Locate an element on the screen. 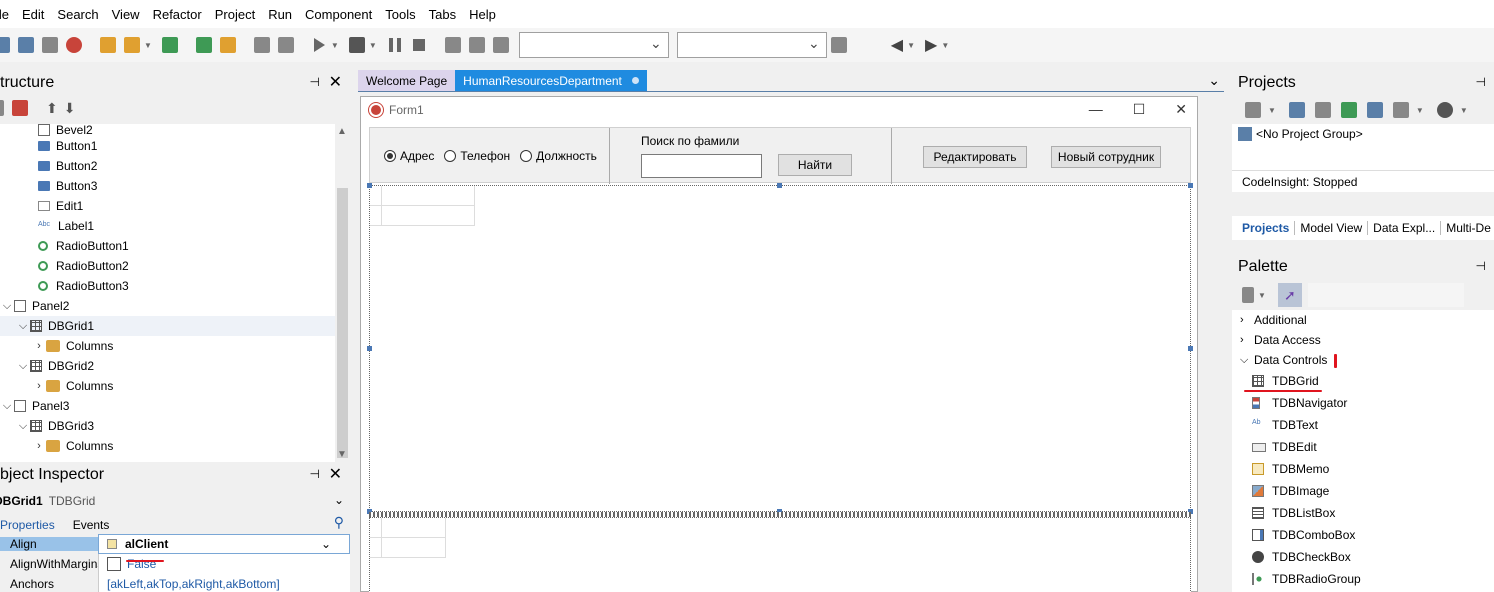 The image size is (1494, 592). palette-category: ⌵ Data Controls is located at coordinates (1363, 360).